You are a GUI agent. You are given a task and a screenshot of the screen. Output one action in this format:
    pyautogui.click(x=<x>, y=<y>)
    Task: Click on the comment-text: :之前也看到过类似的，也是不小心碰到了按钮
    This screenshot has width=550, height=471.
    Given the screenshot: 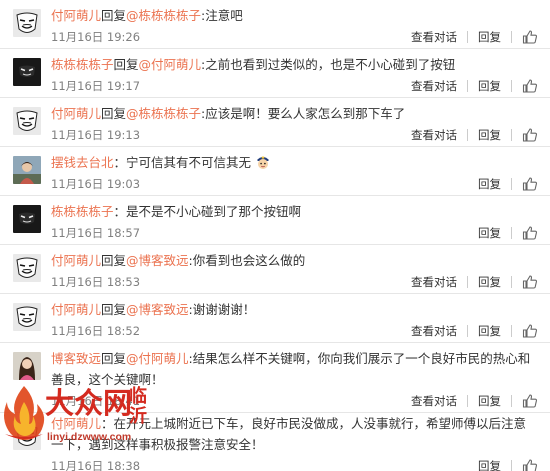 What is the action you would take?
    pyautogui.click(x=328, y=64)
    